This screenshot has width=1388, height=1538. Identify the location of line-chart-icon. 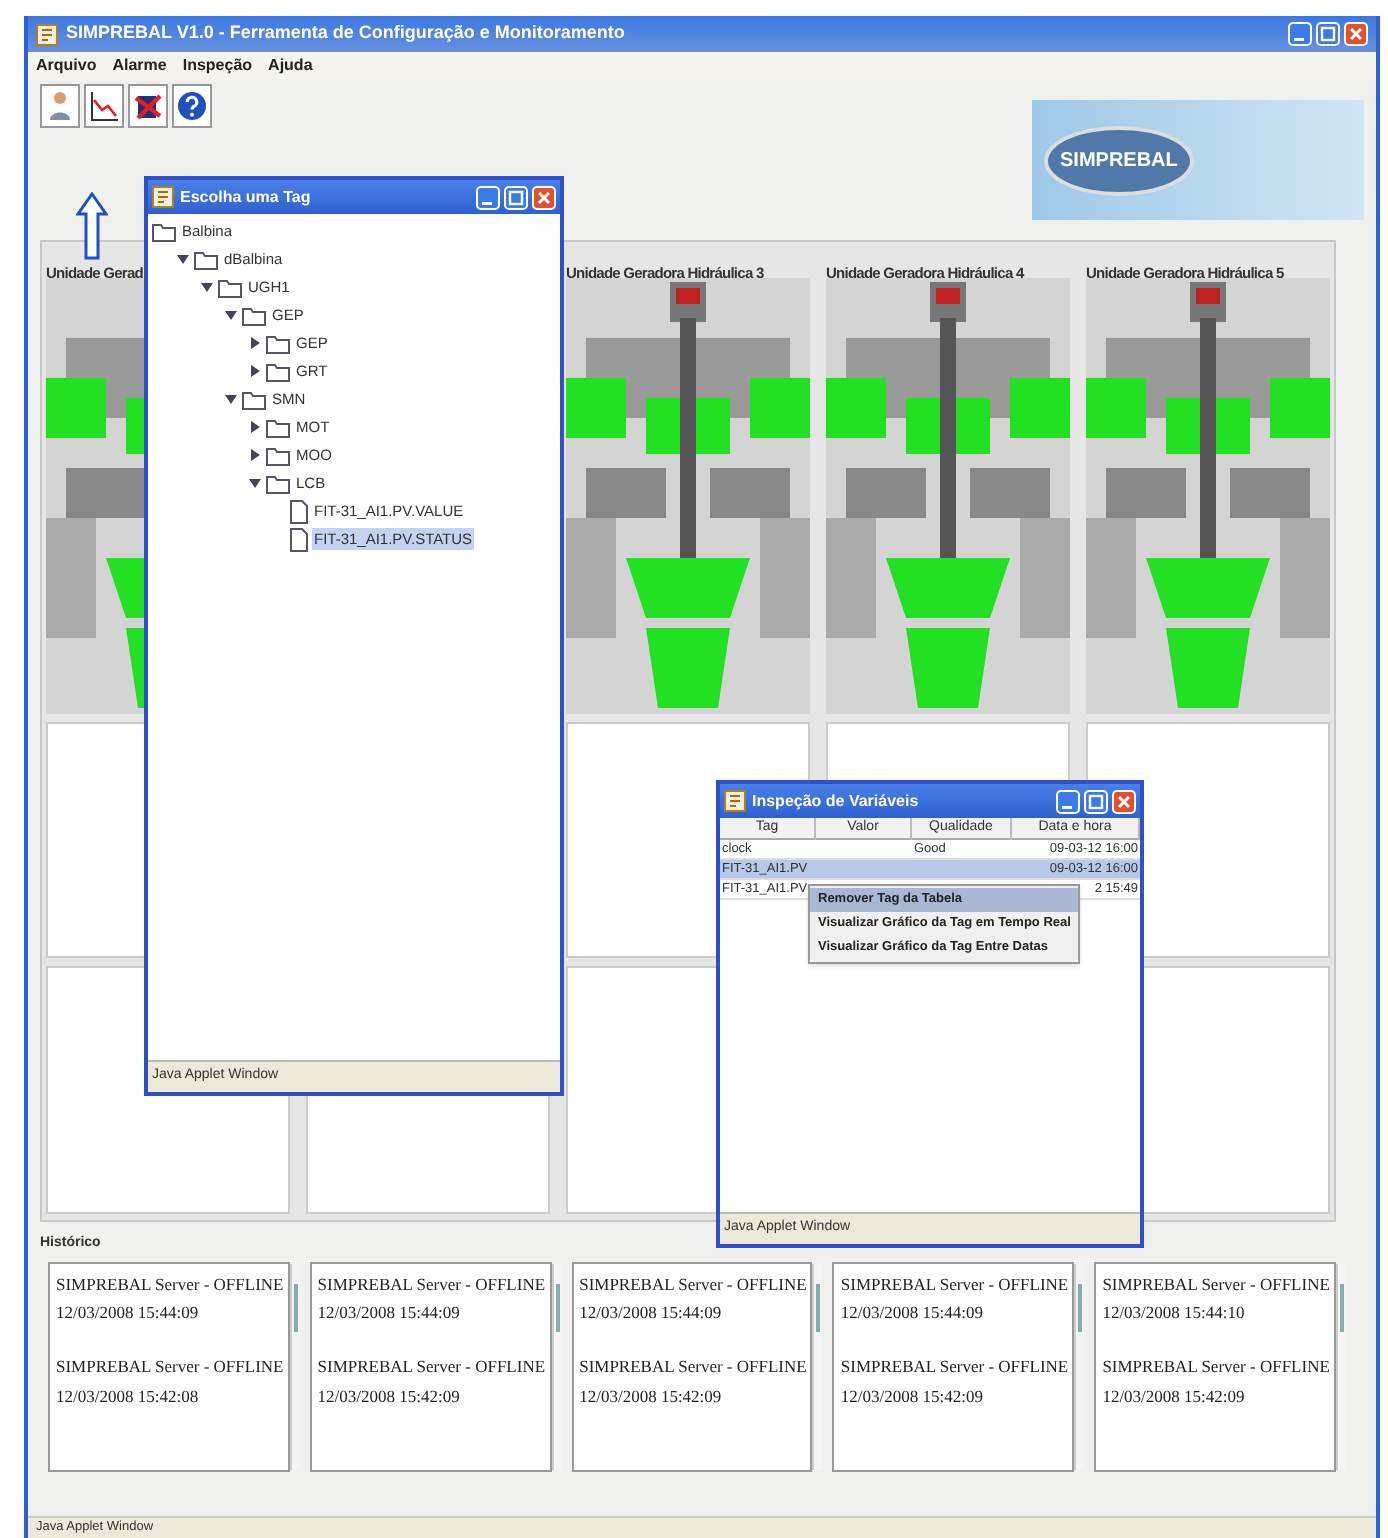
(104, 106).